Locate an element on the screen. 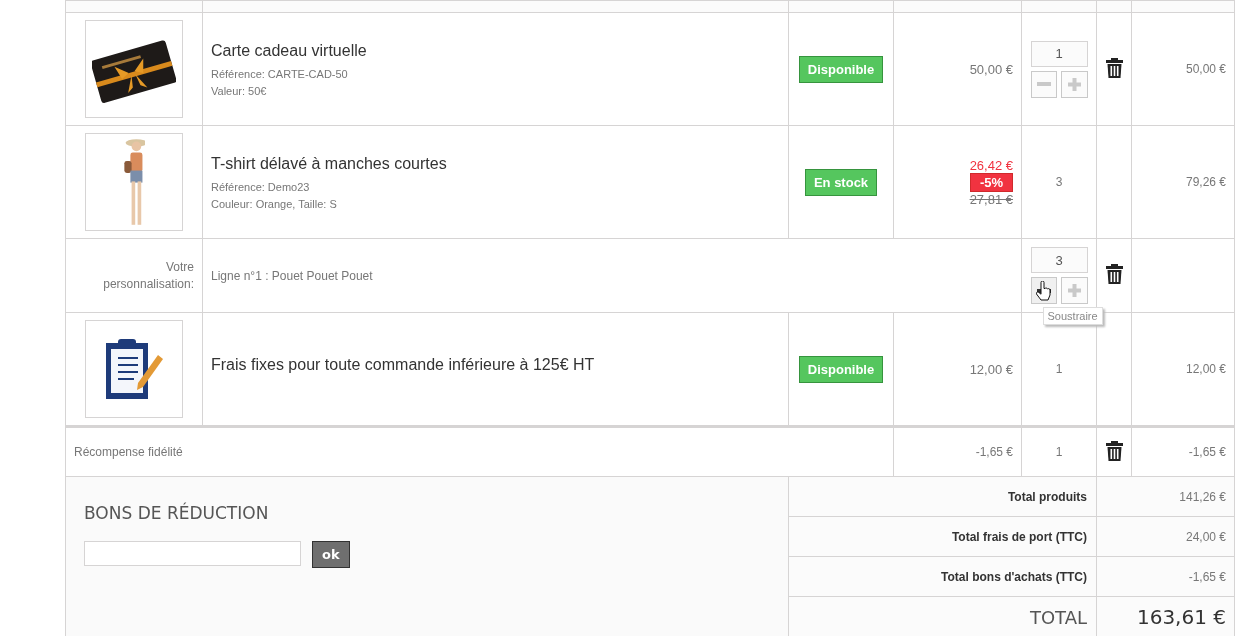 The image size is (1258, 636). total-label: Total bons d'achats (TTC) is located at coordinates (1014, 576).